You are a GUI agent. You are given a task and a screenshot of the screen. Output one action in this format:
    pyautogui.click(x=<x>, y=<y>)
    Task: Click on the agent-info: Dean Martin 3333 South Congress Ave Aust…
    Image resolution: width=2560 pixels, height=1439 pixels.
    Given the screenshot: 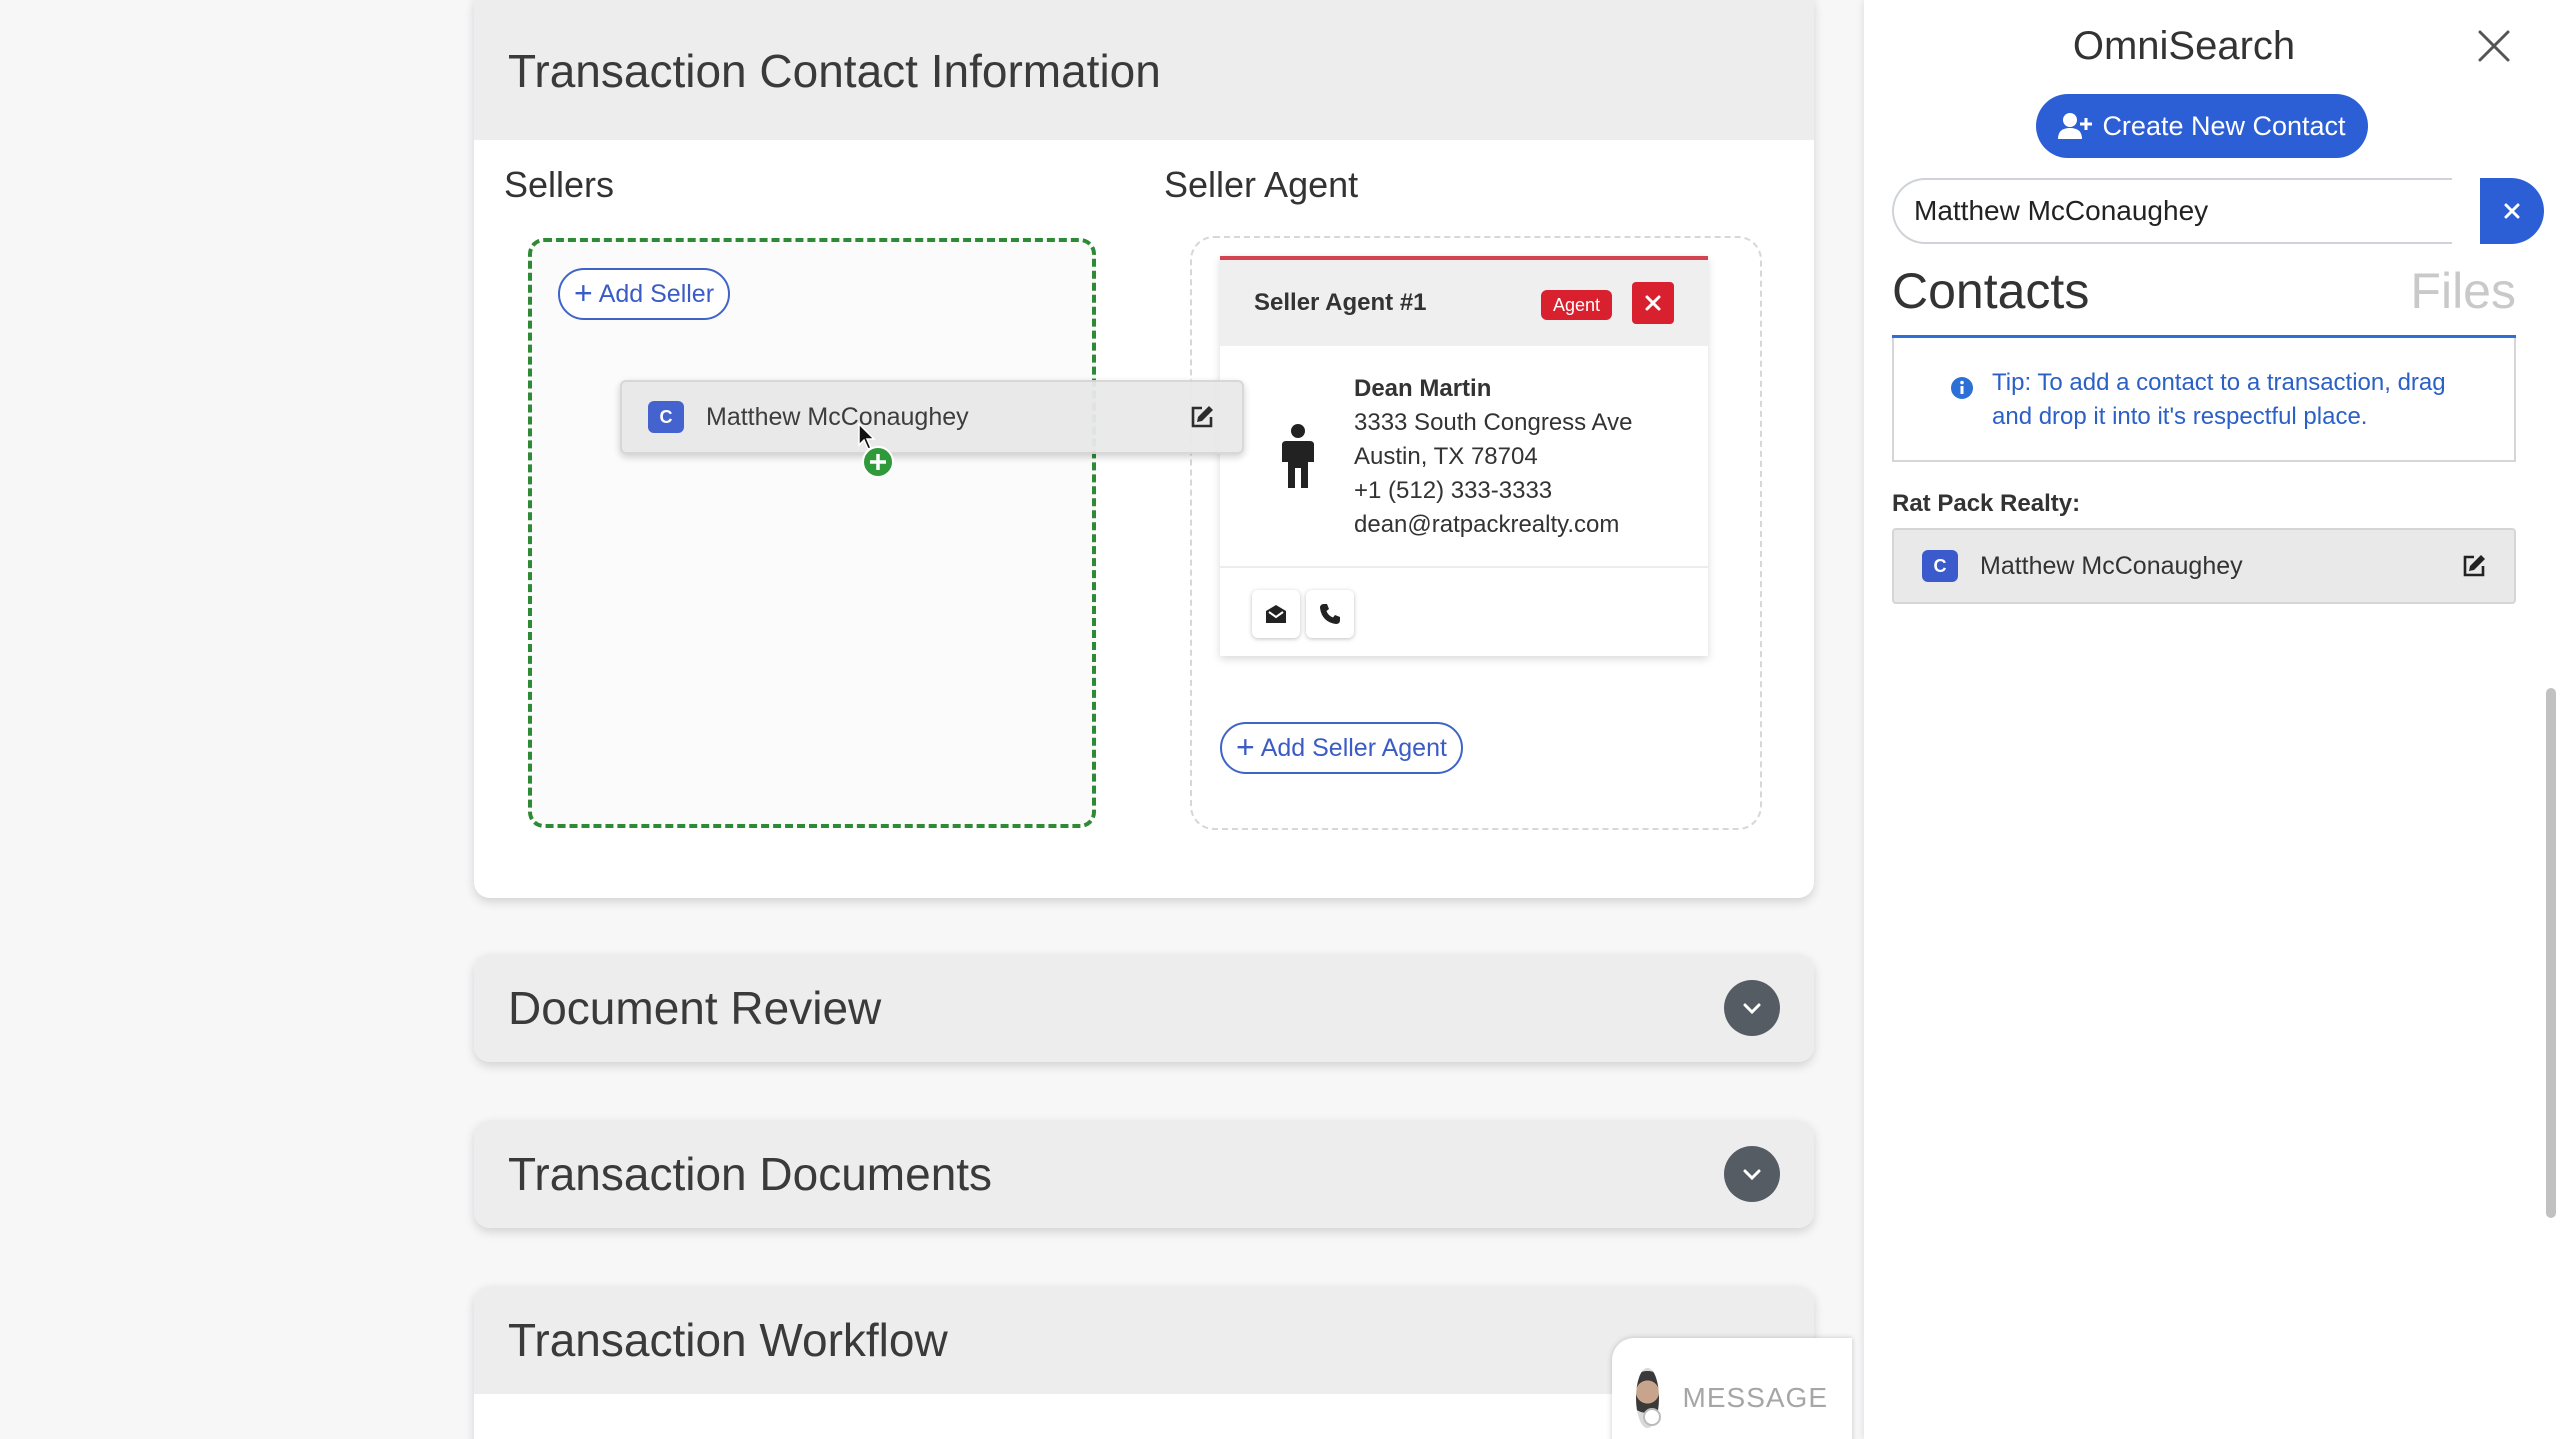 What is the action you would take?
    pyautogui.click(x=1493, y=469)
    